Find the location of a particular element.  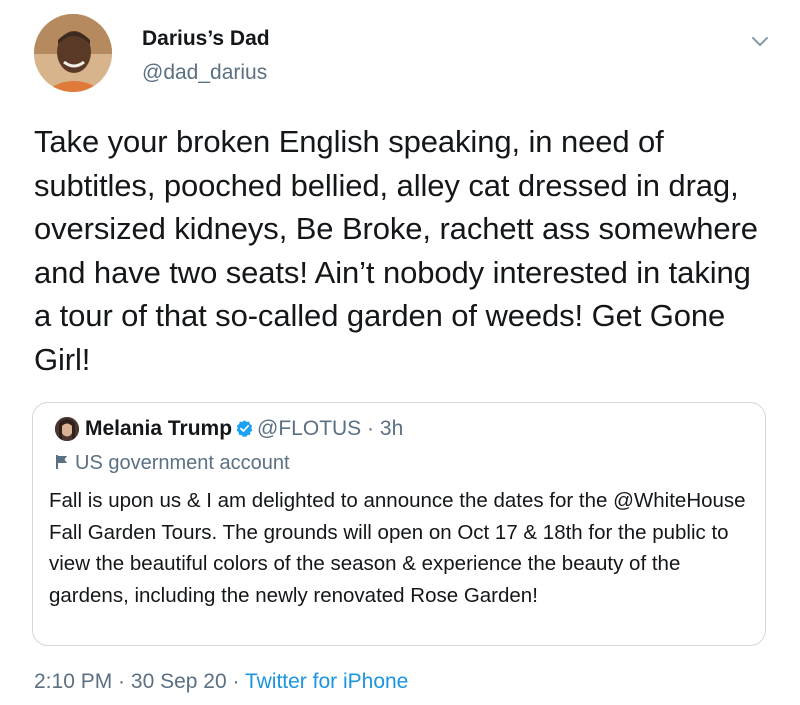

quoted-author-avatar is located at coordinates (67, 429).